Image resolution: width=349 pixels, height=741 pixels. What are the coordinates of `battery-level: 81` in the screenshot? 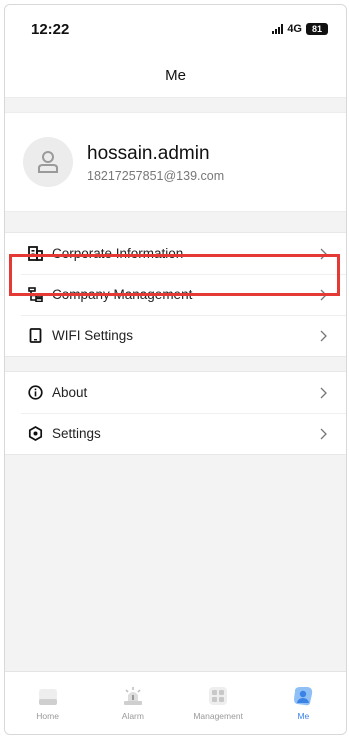 It's located at (316, 29).